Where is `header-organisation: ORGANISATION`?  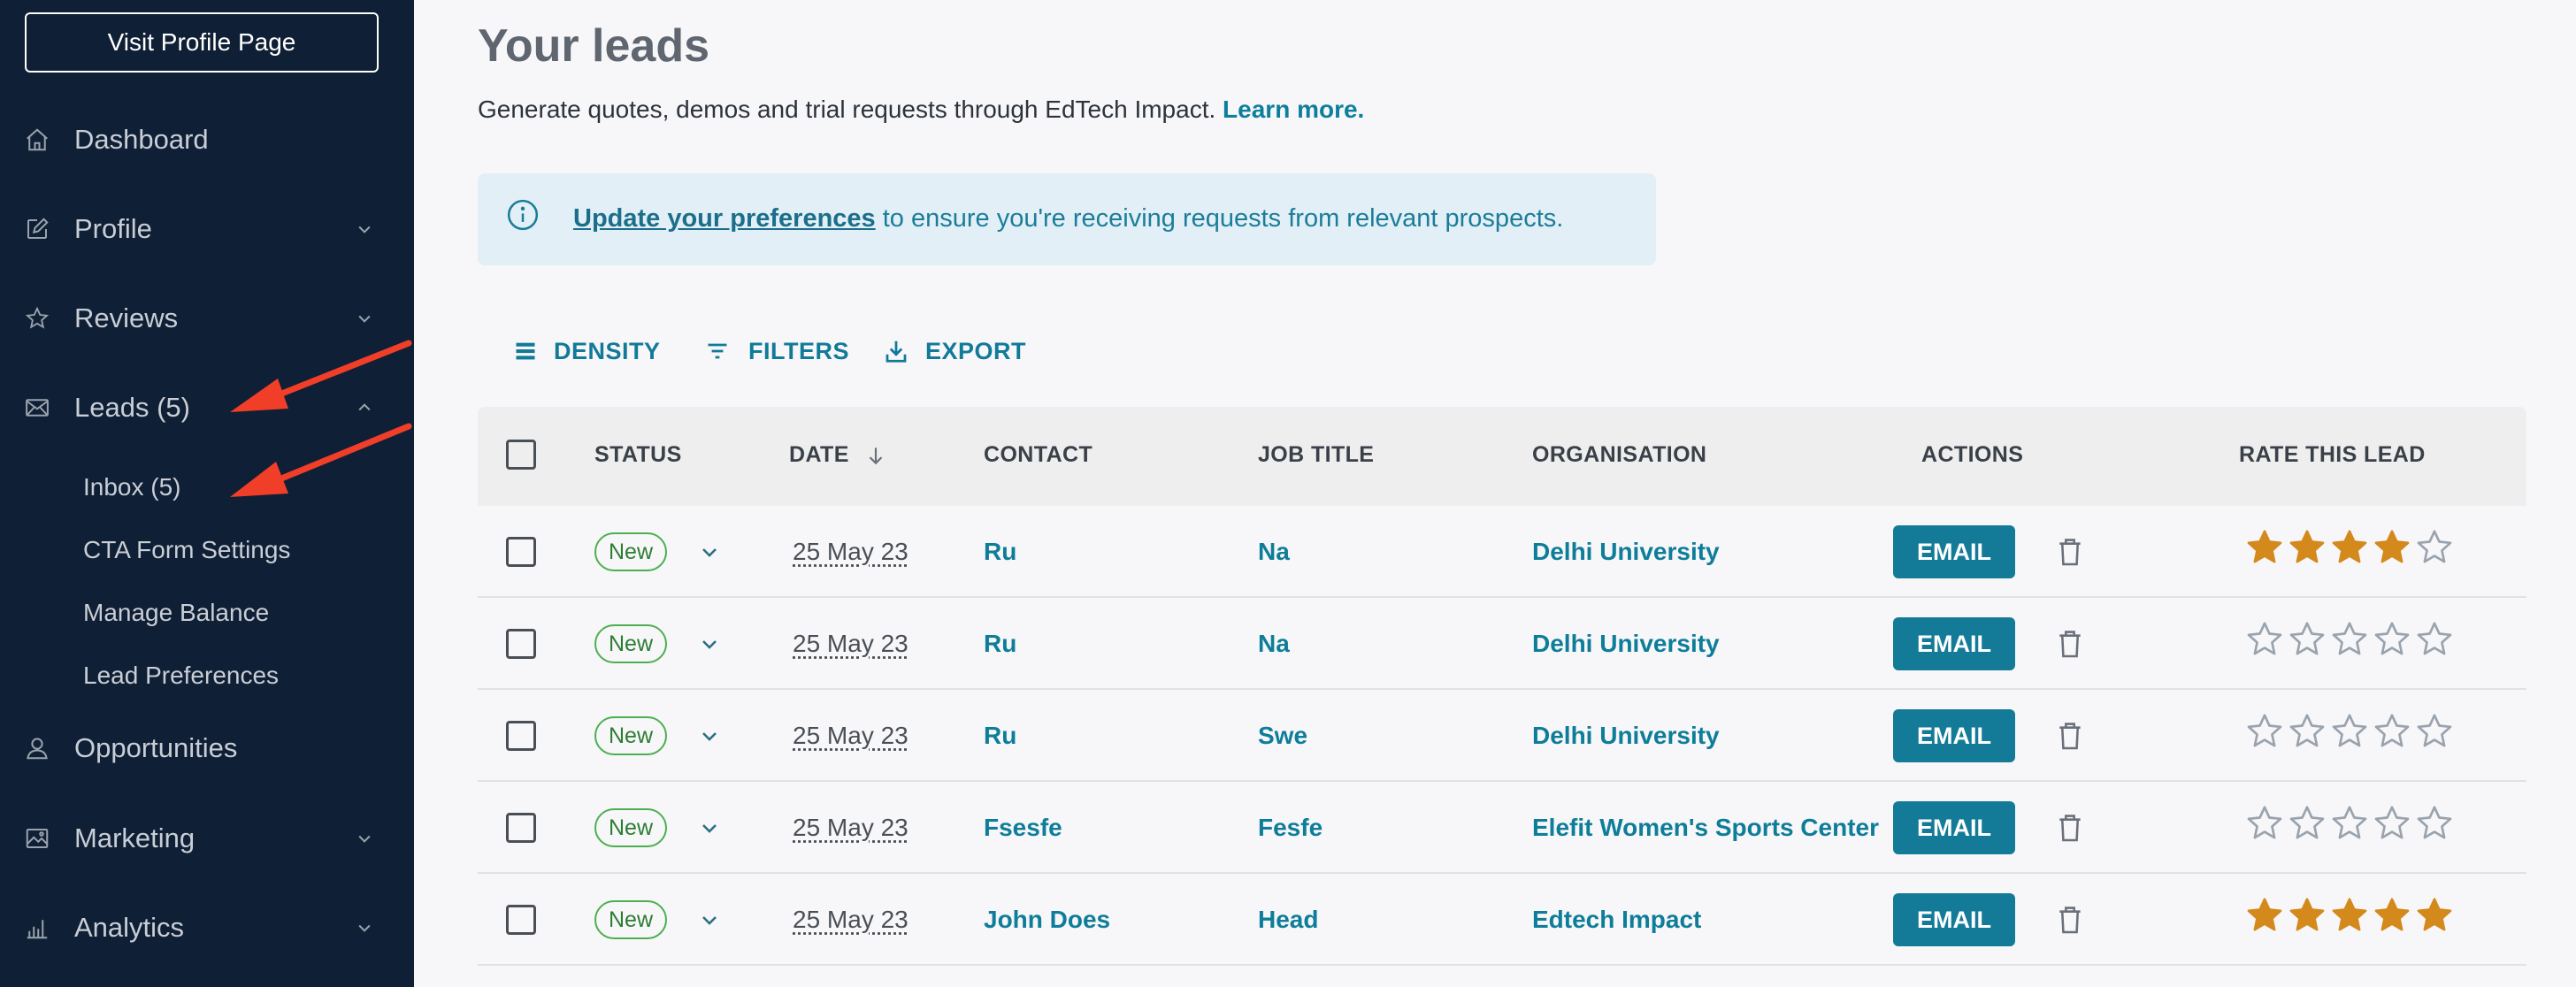
header-organisation: ORGANISATION is located at coordinates (1619, 455).